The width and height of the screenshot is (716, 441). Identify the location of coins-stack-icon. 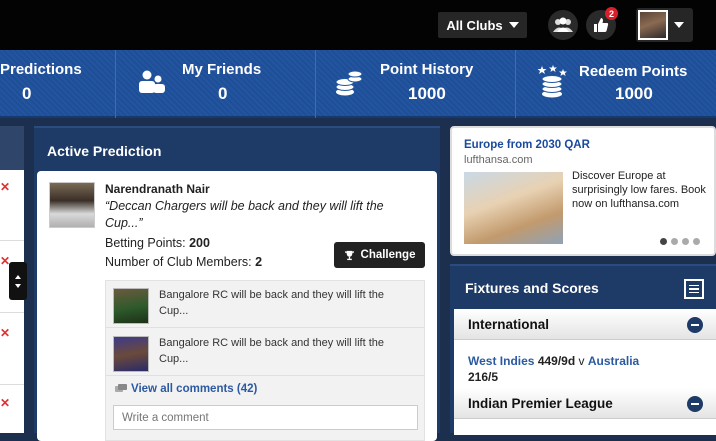
(349, 83).